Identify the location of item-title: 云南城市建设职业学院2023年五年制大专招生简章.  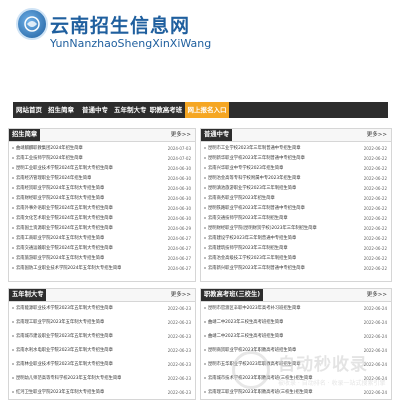
(64, 337).